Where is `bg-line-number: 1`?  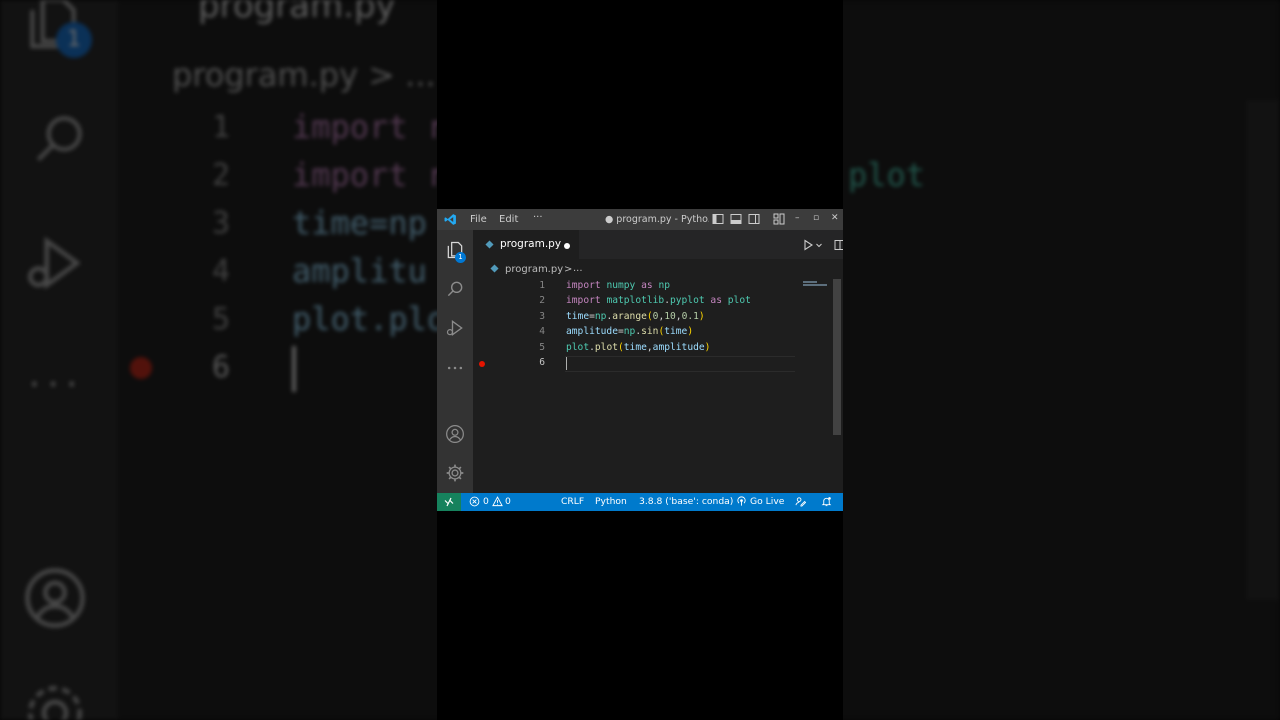 bg-line-number: 1 is located at coordinates (220, 127).